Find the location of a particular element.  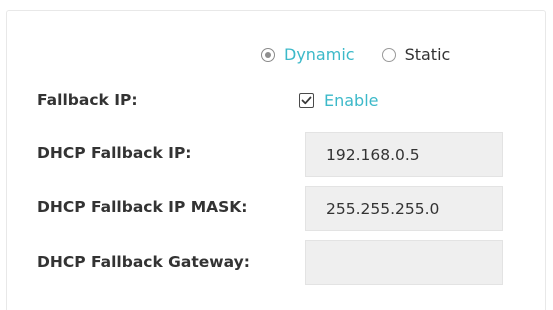

radio-static: Static is located at coordinates (416, 54).